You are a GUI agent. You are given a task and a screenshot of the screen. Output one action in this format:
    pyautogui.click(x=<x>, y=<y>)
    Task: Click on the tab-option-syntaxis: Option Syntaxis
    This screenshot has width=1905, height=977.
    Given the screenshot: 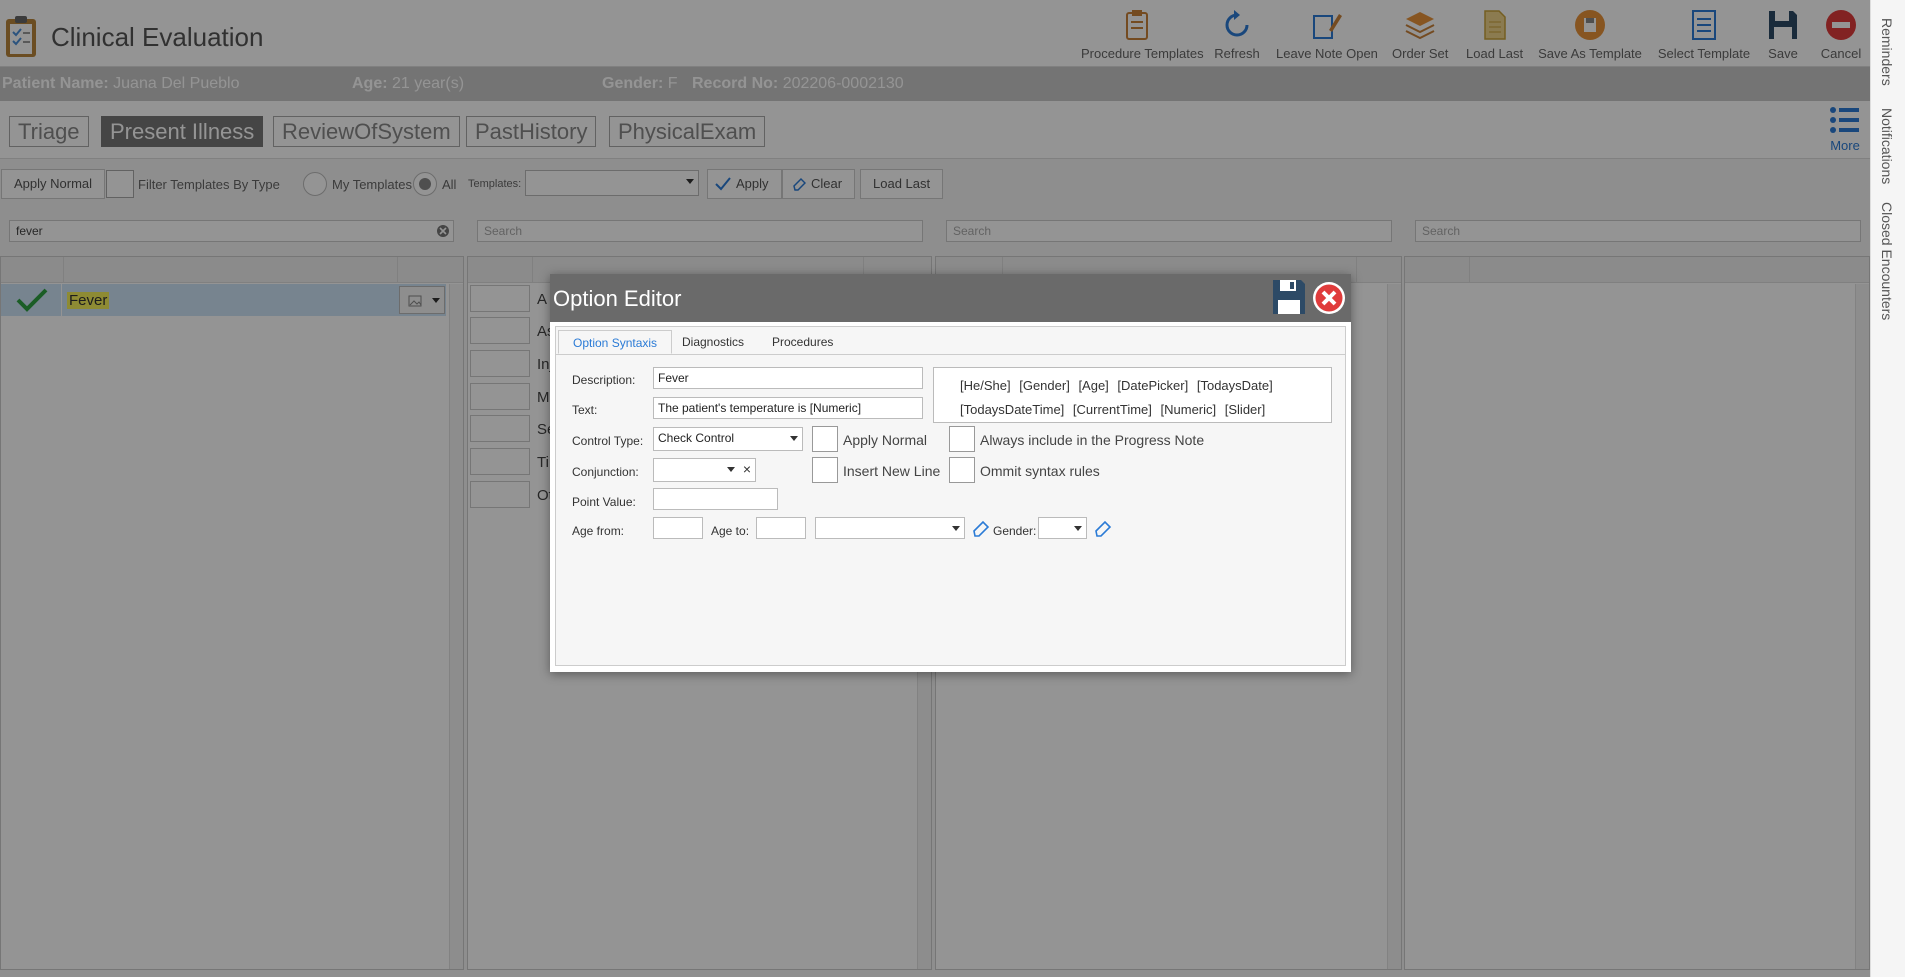 What is the action you would take?
    pyautogui.click(x=615, y=342)
    